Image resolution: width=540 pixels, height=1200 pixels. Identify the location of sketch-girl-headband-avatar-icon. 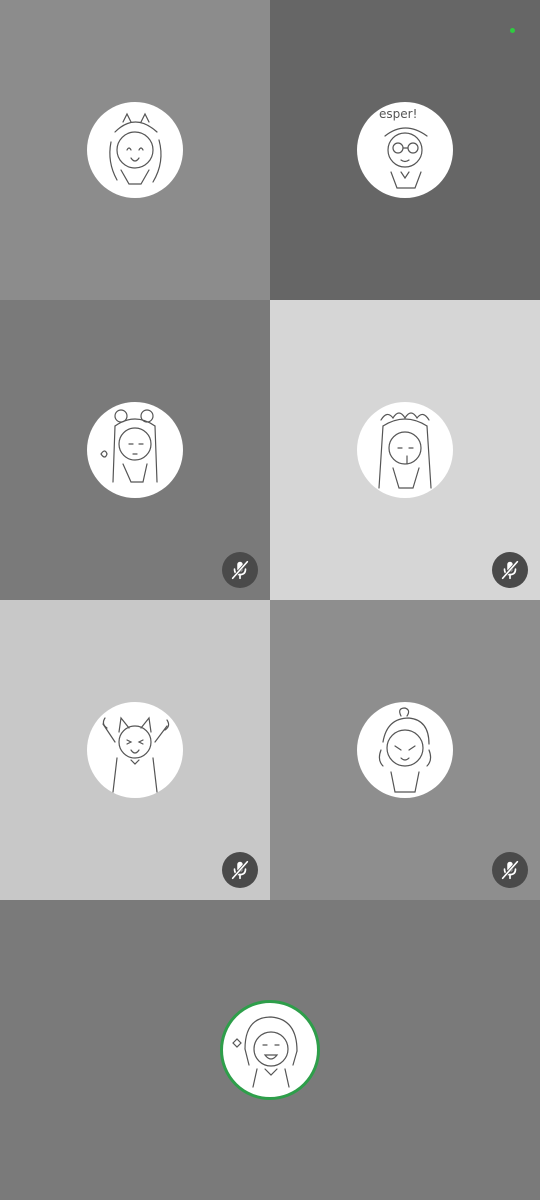
(135, 148).